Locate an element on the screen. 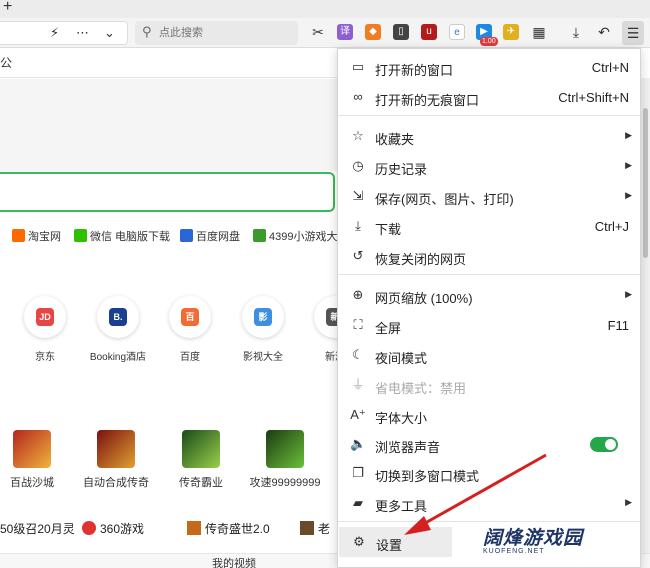 Image resolution: width=650 pixels, height=568 pixels. watermark-subtitle: KUOFENG.NET is located at coordinates (514, 551).